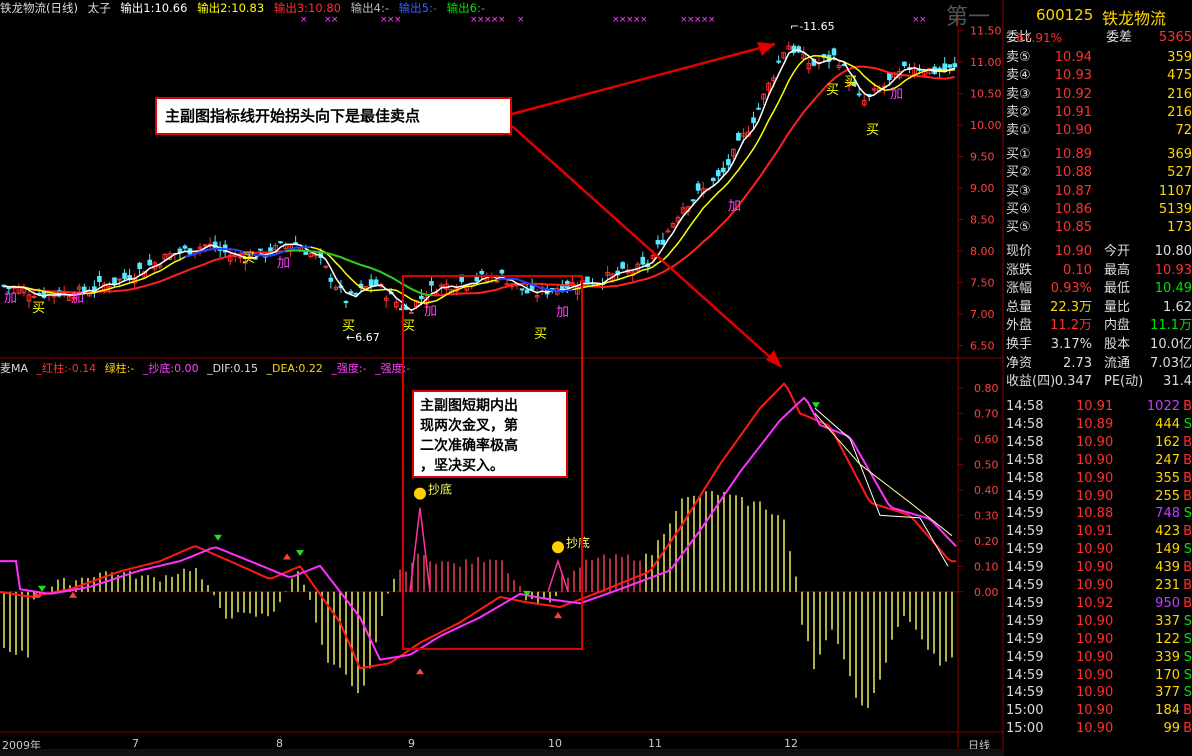 This screenshot has width=1192, height=756. What do you see at coordinates (1031, 382) in the screenshot?
I see `stat-label: 收益(四)` at bounding box center [1031, 382].